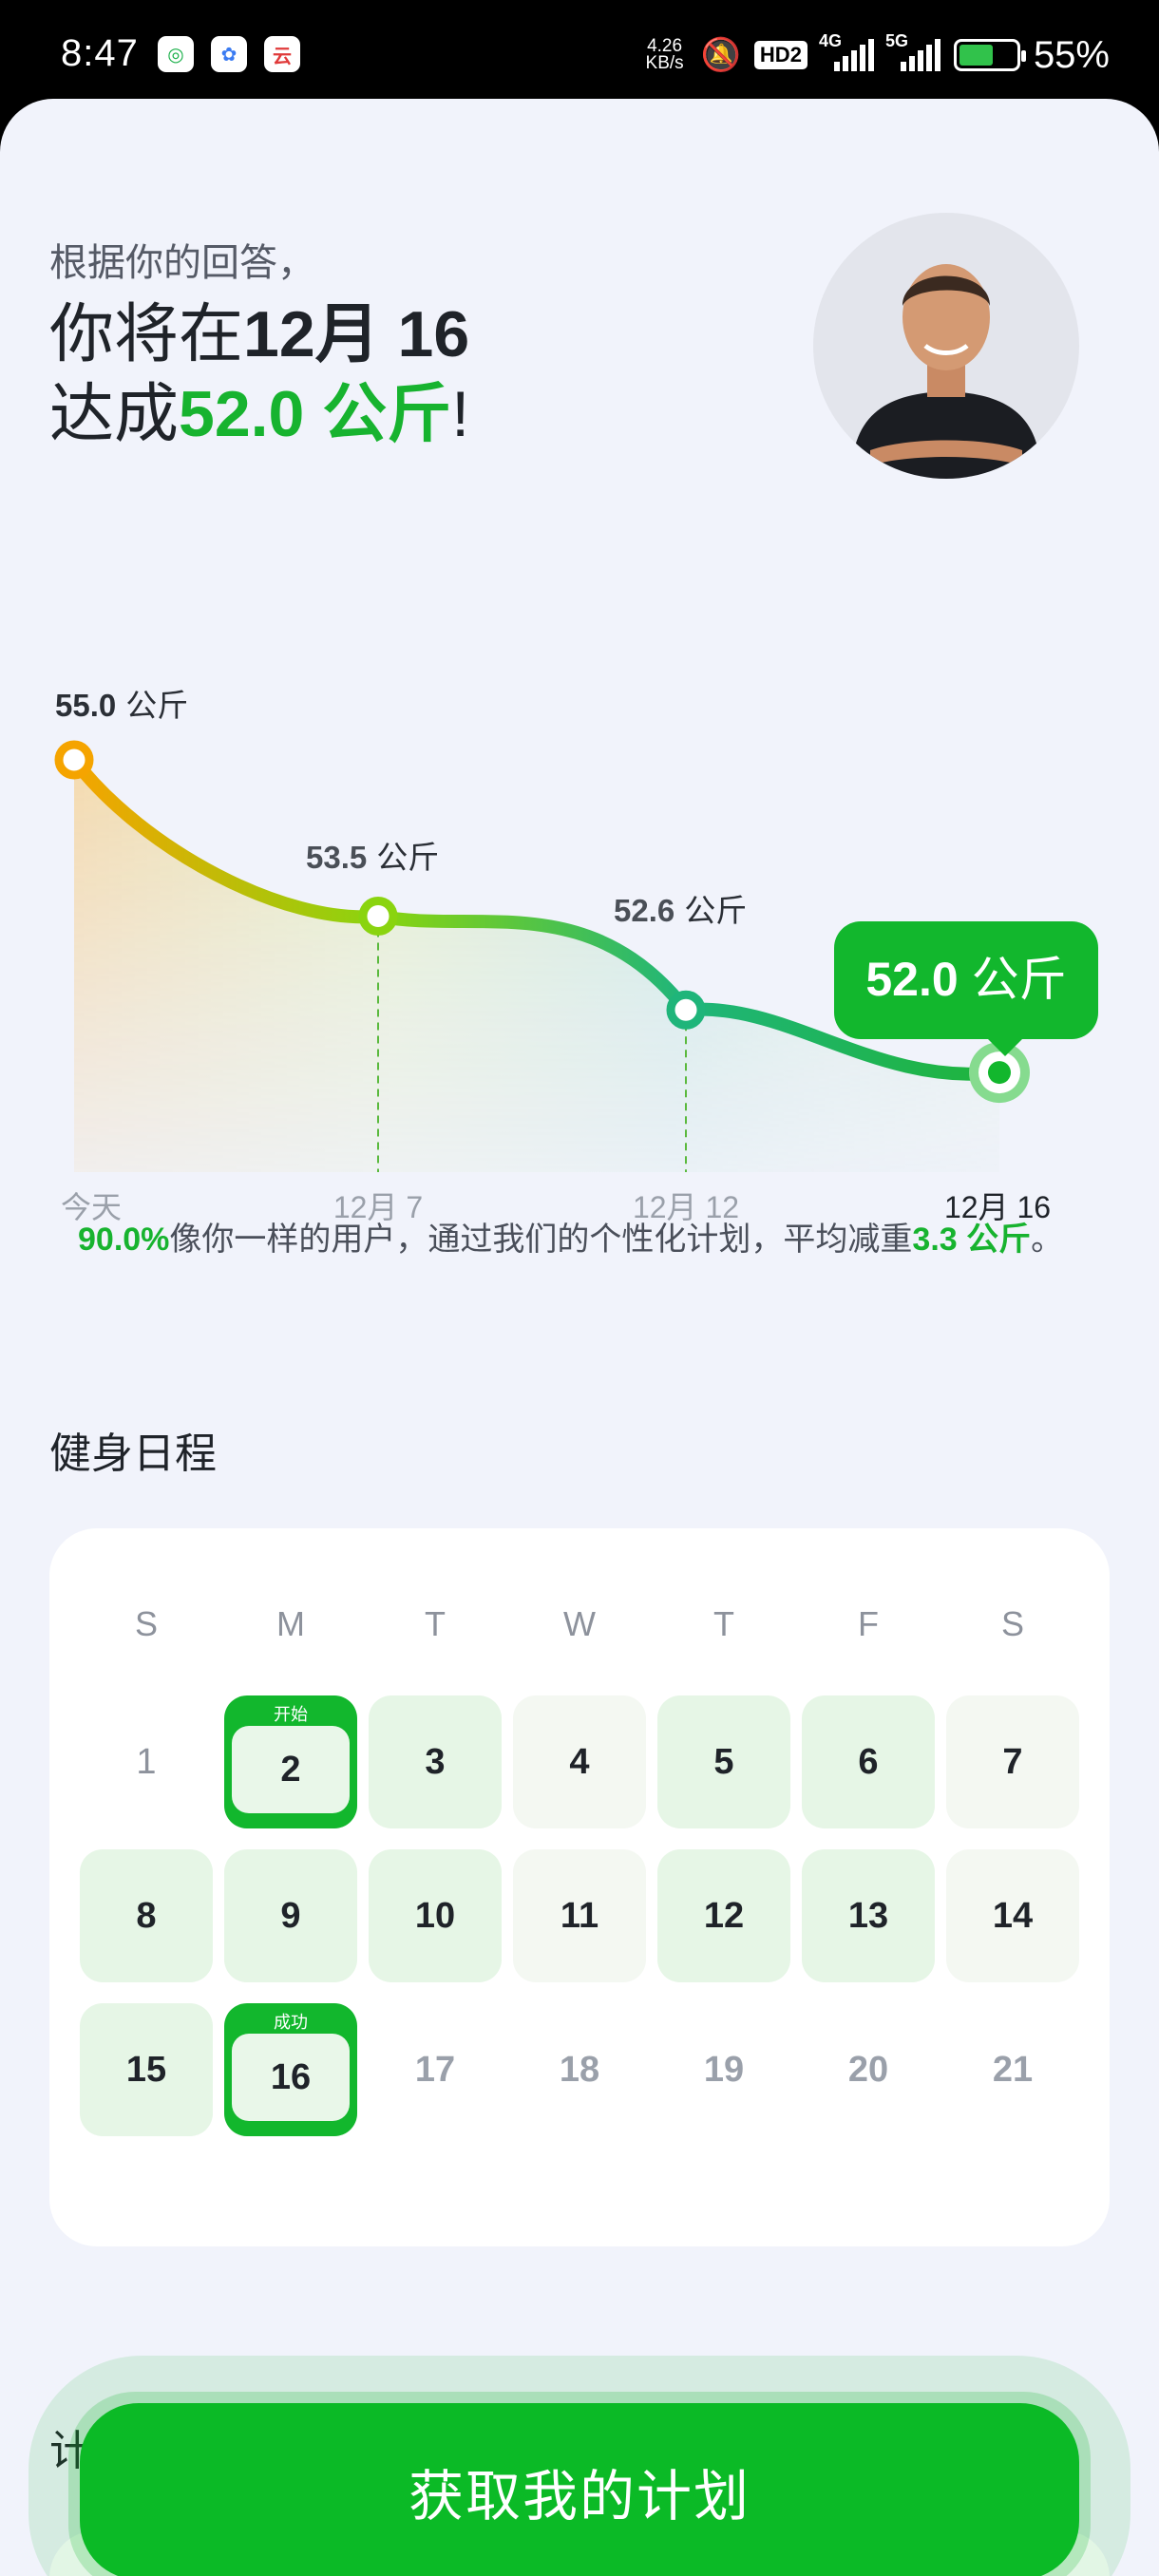 The width and height of the screenshot is (1159, 2576). I want to click on point-label: 55.0 公斤, so click(121, 705).